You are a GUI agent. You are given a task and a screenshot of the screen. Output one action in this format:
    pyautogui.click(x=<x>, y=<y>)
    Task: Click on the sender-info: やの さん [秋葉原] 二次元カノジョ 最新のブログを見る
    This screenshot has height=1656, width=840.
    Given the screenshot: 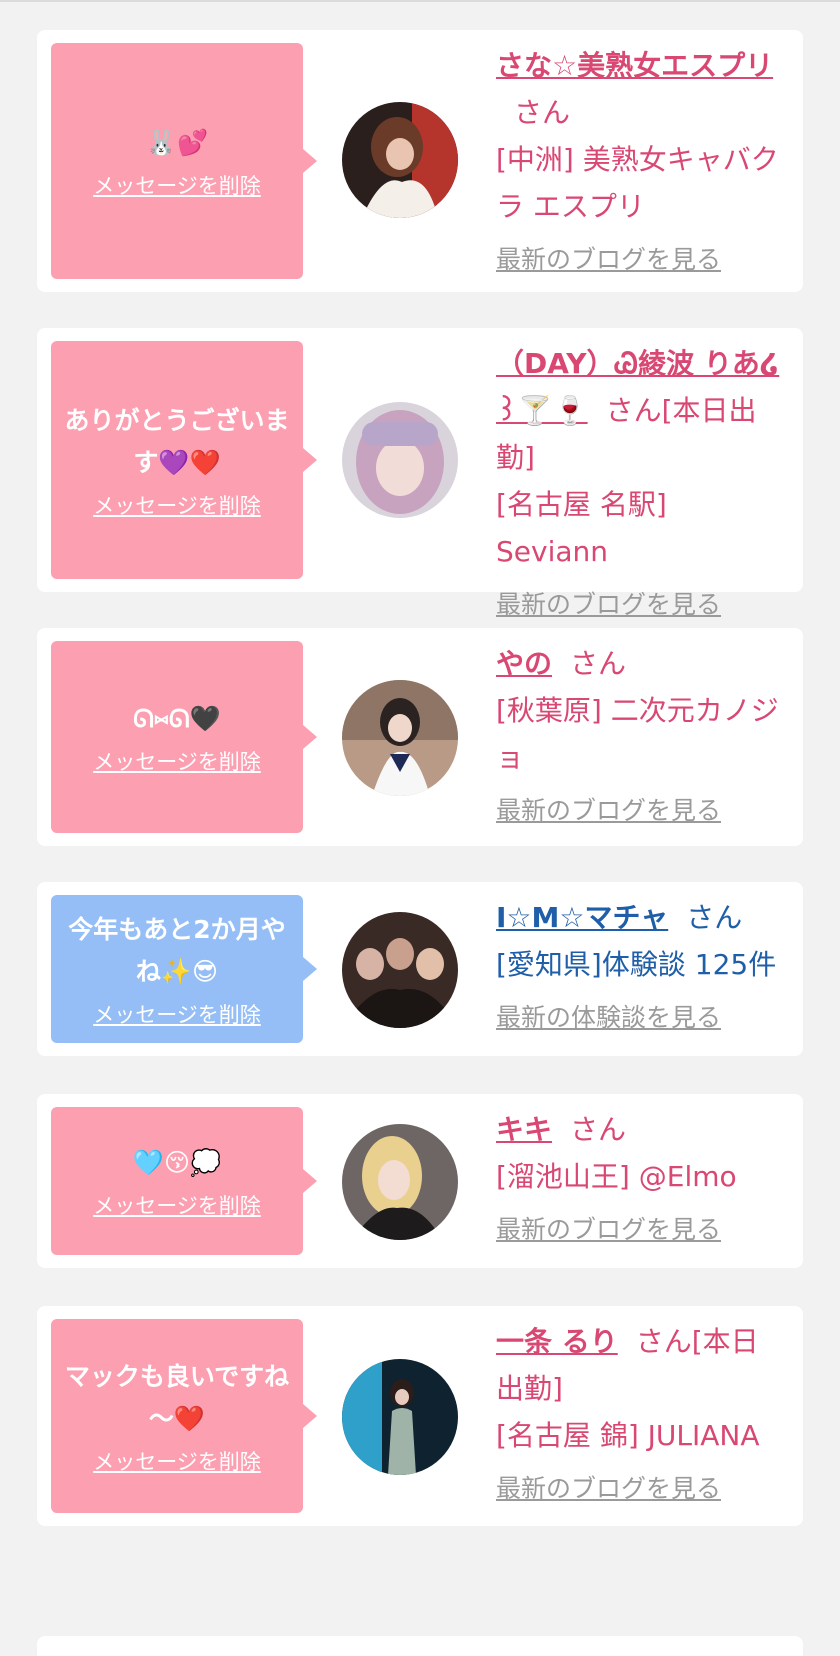 What is the action you would take?
    pyautogui.click(x=641, y=735)
    